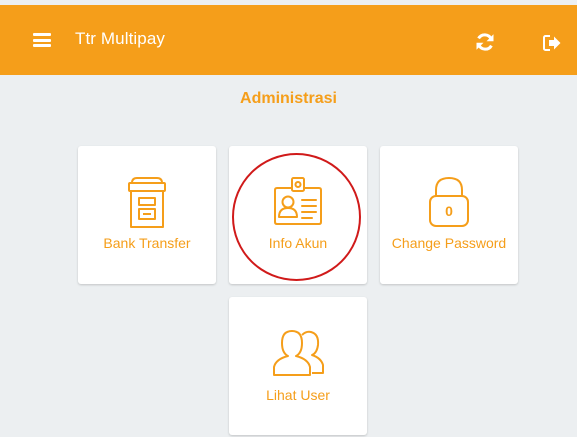 The height and width of the screenshot is (437, 580). I want to click on lihat-user-card: Lihat User, so click(298, 366).